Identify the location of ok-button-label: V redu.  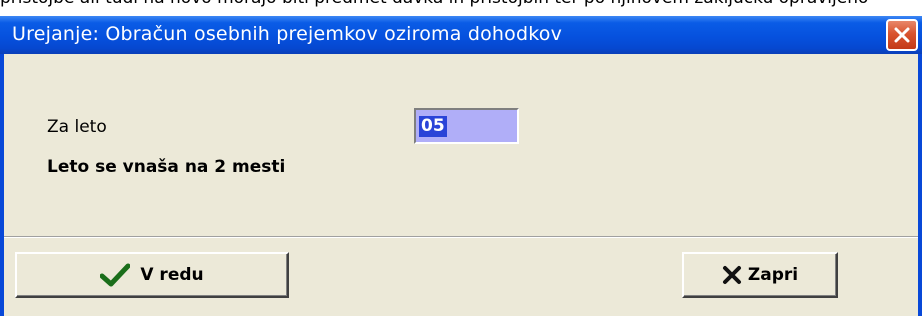
(172, 275).